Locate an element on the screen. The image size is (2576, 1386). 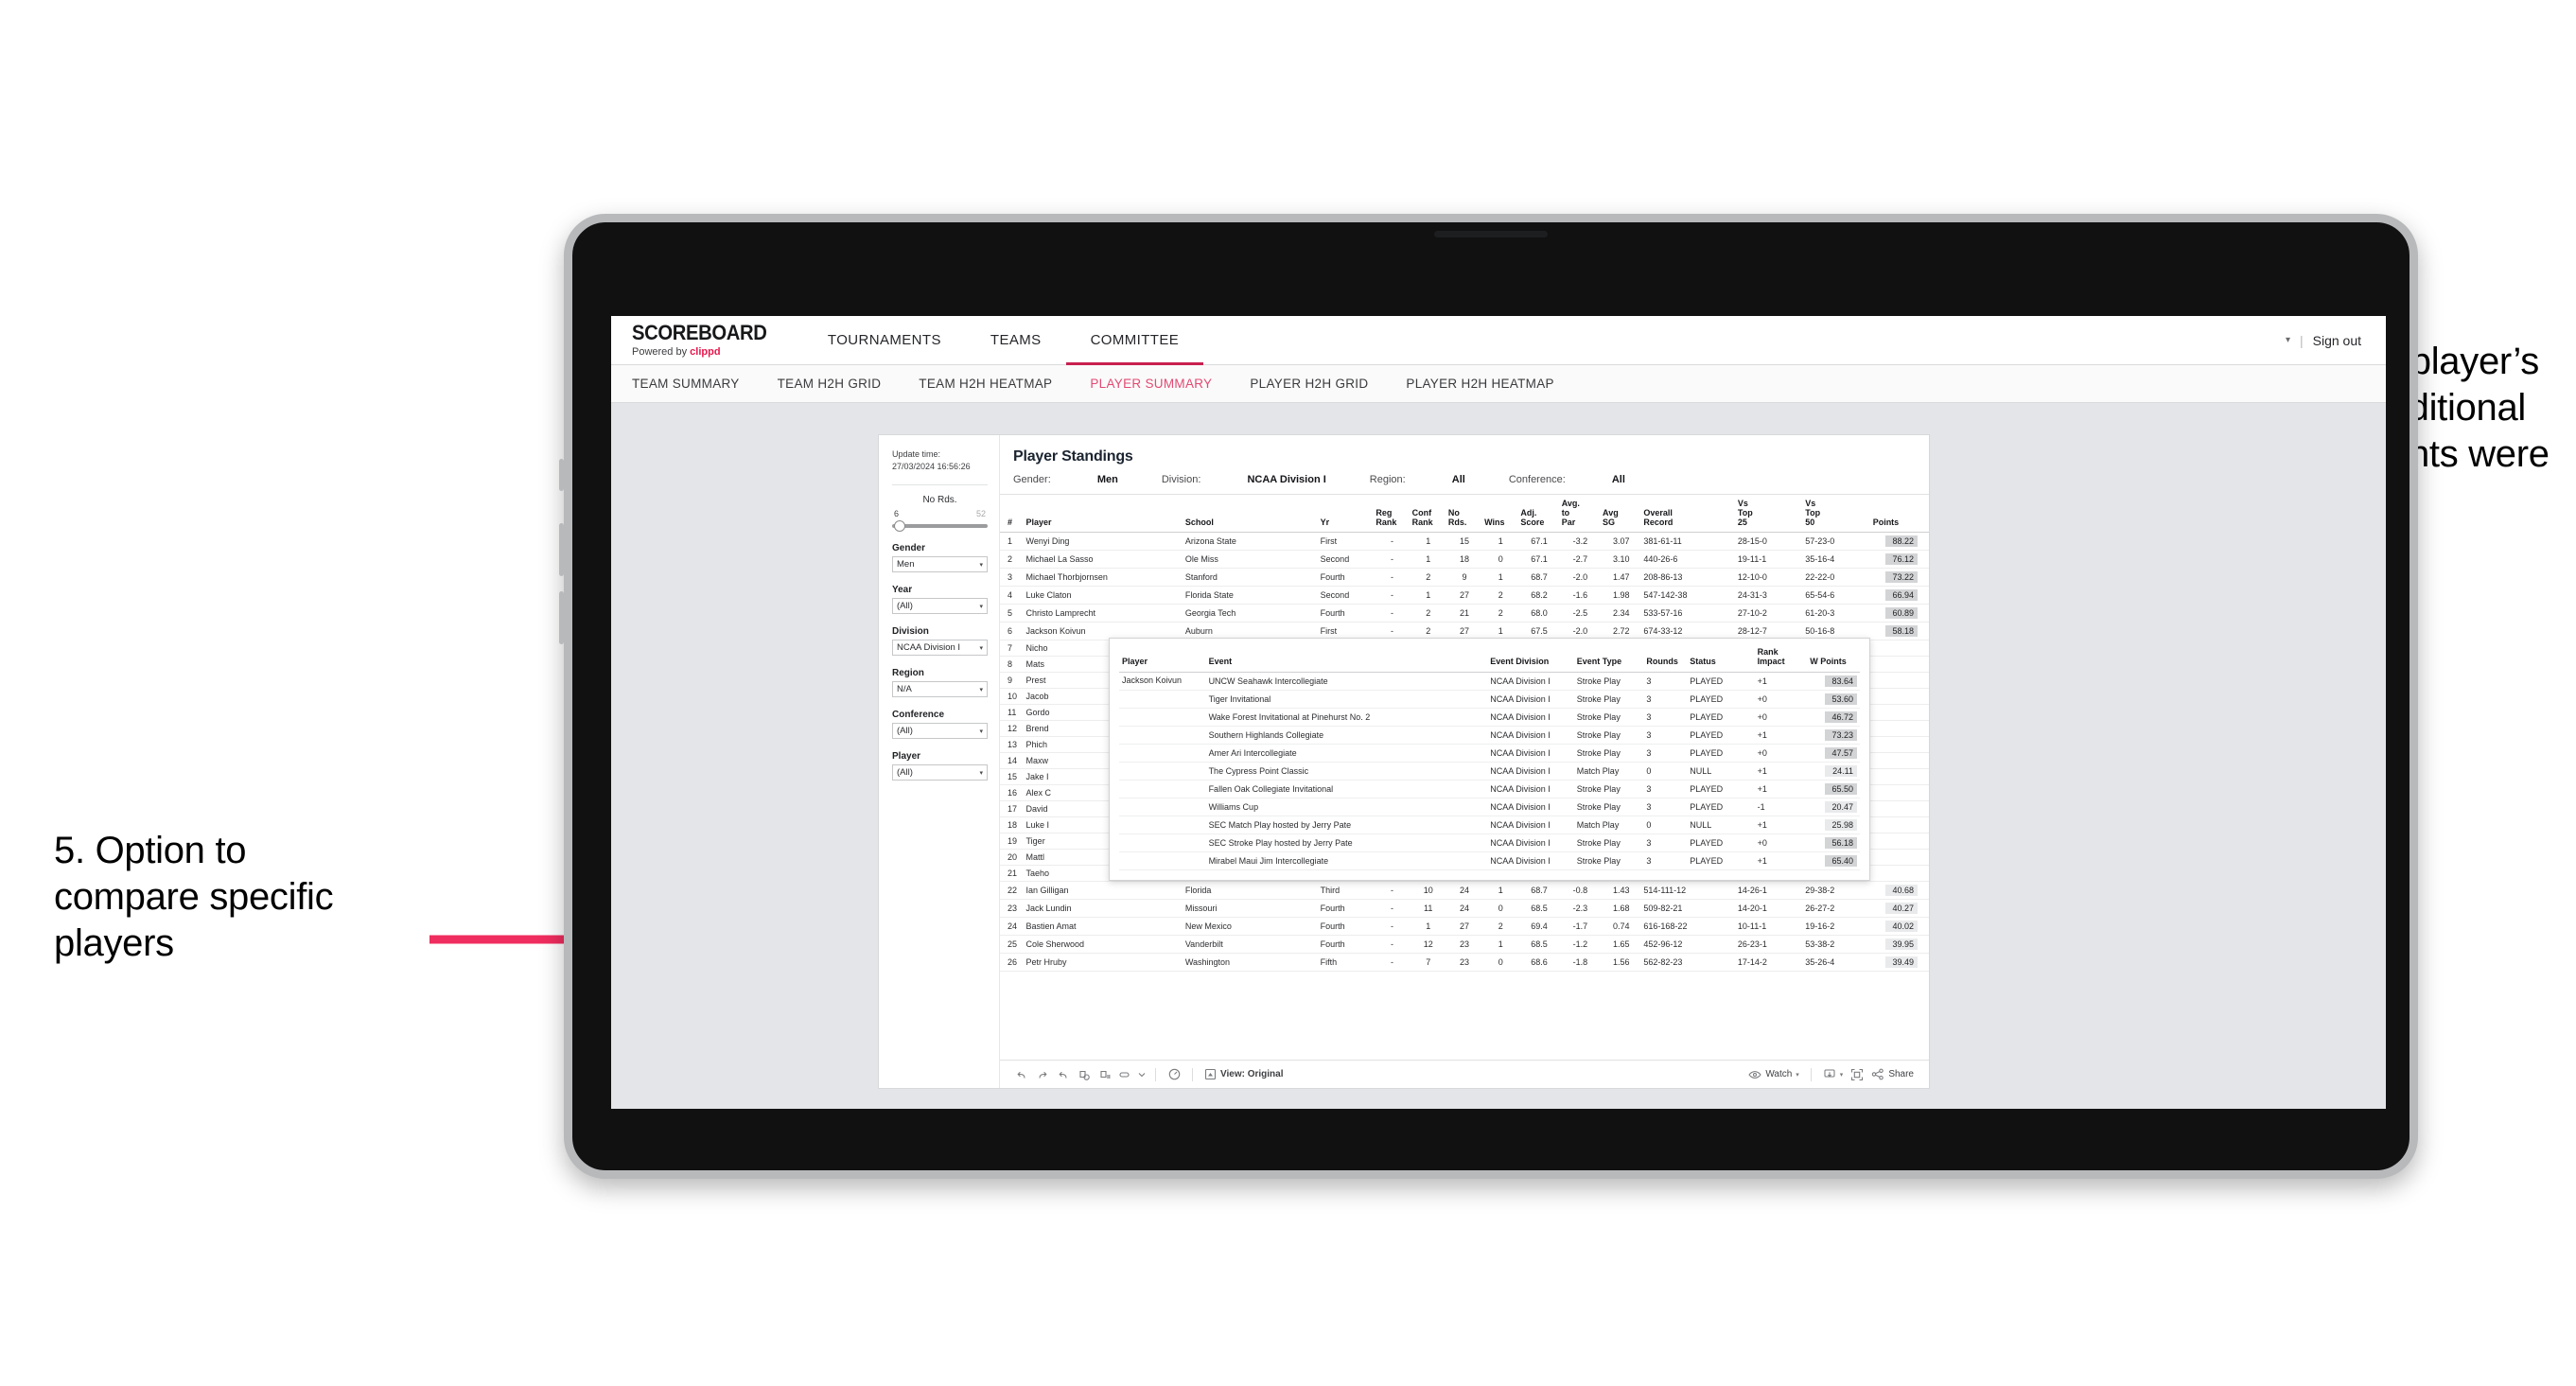
volume-up-button is located at coordinates (562, 549).